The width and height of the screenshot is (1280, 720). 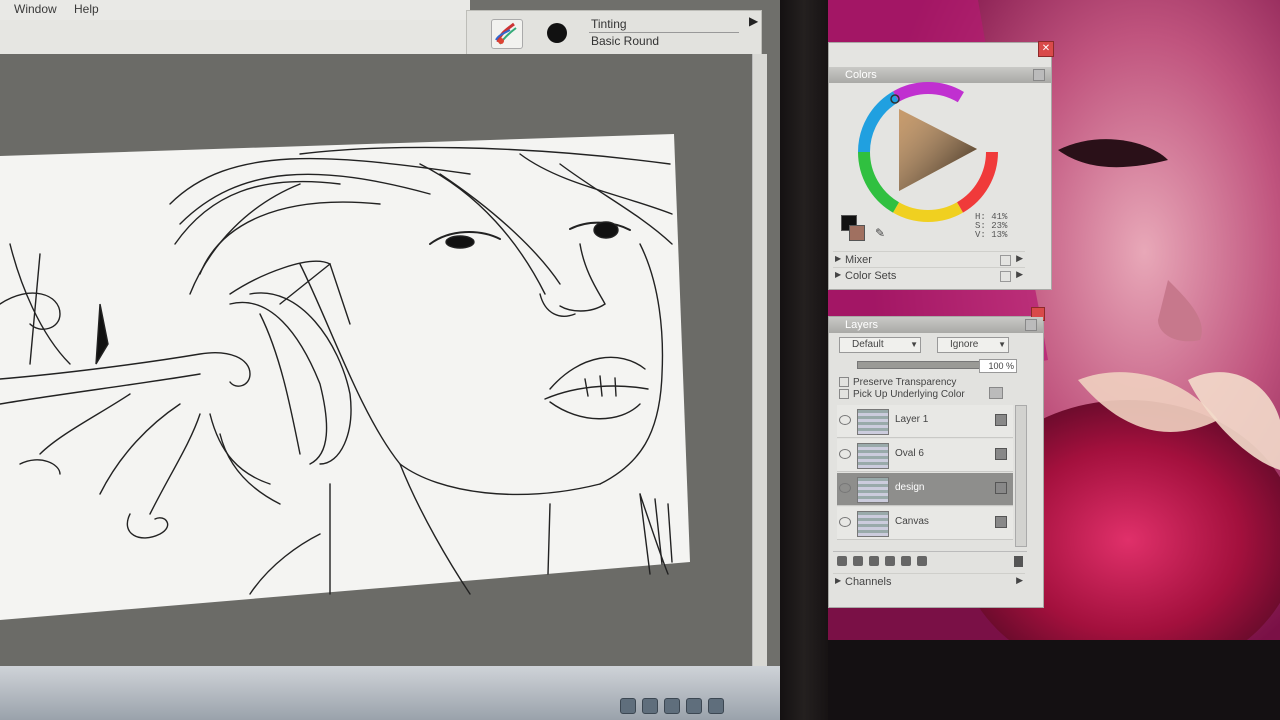 What do you see at coordinates (390, 693) in the screenshot?
I see `taskbar` at bounding box center [390, 693].